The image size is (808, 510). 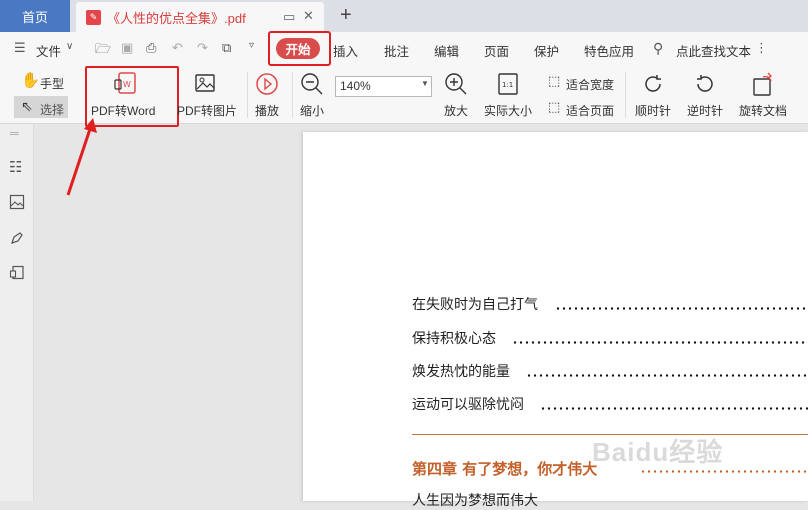 I want to click on chapter-heading: 第四章 有了梦想，你才伟大, so click(x=504, y=468).